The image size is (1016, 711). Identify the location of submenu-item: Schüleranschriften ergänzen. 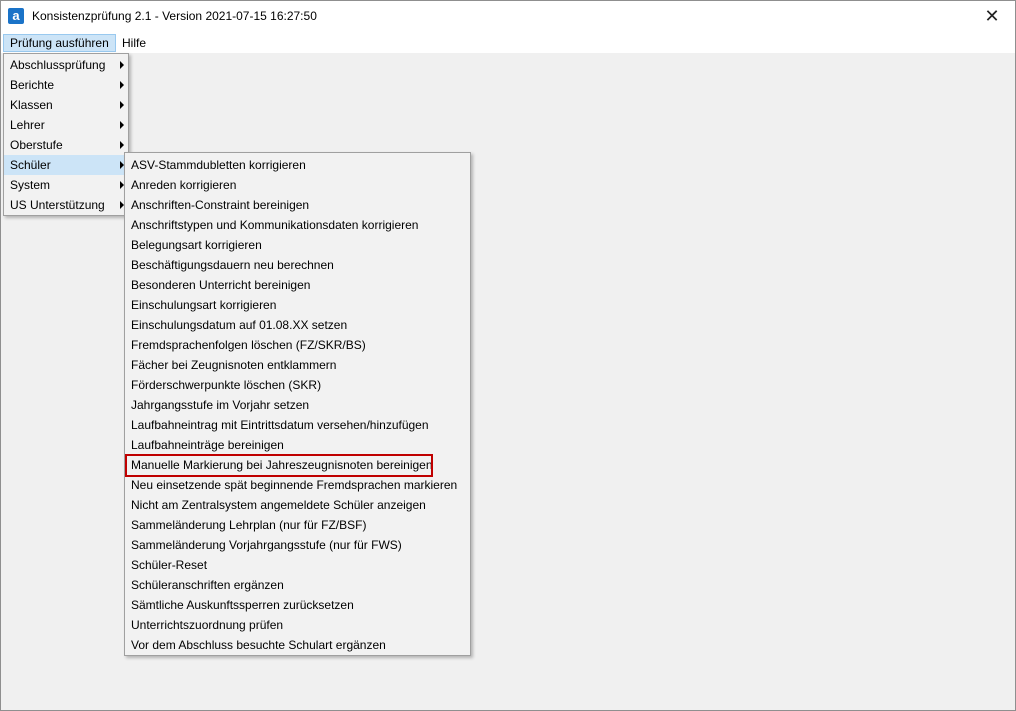
(297, 585).